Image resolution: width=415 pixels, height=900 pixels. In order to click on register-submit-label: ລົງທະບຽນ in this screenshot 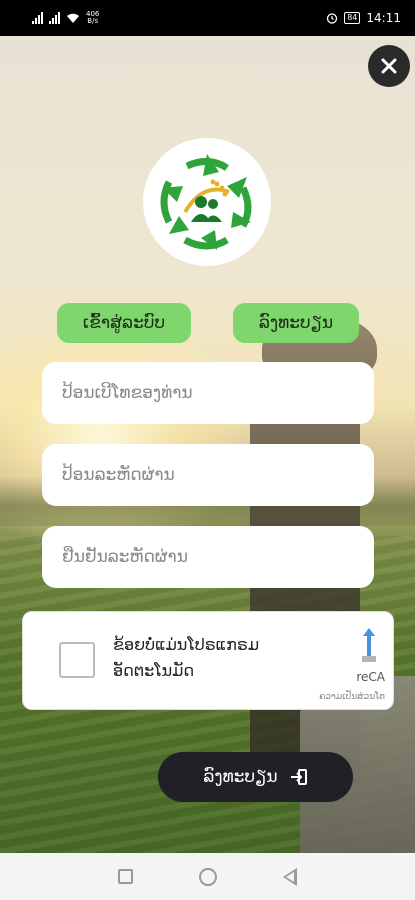, I will do `click(240, 777)`.